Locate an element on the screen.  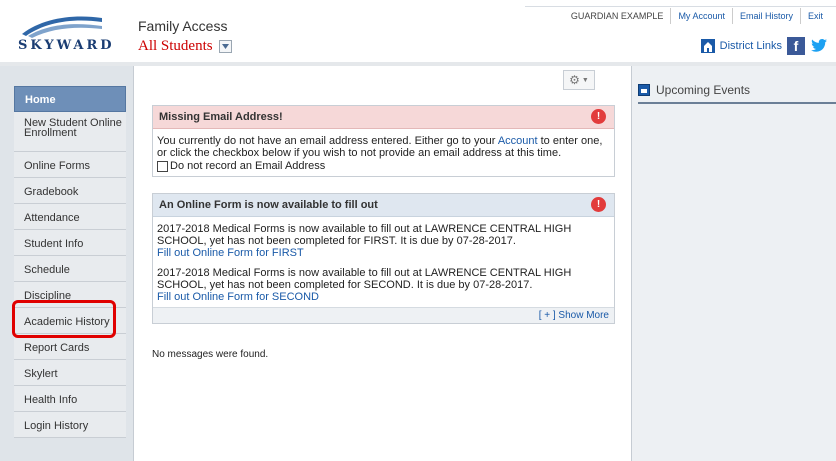
sidebar-item-login-history: Login History is located at coordinates (70, 425).